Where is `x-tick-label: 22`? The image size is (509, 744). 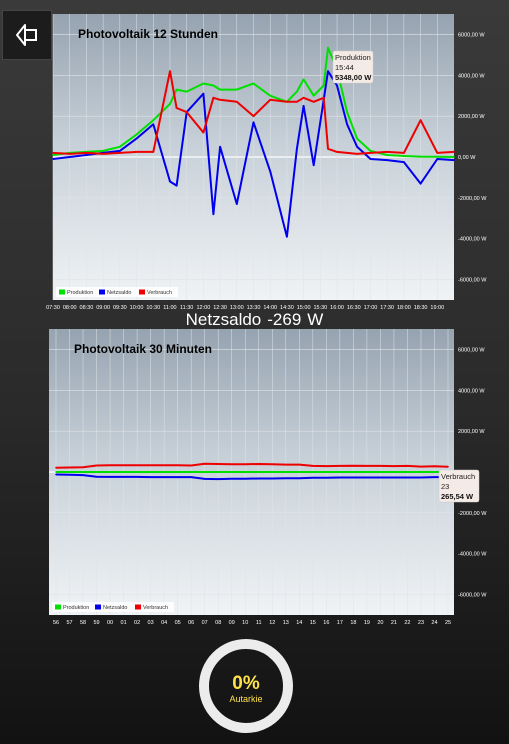
x-tick-label: 22 is located at coordinates (407, 623).